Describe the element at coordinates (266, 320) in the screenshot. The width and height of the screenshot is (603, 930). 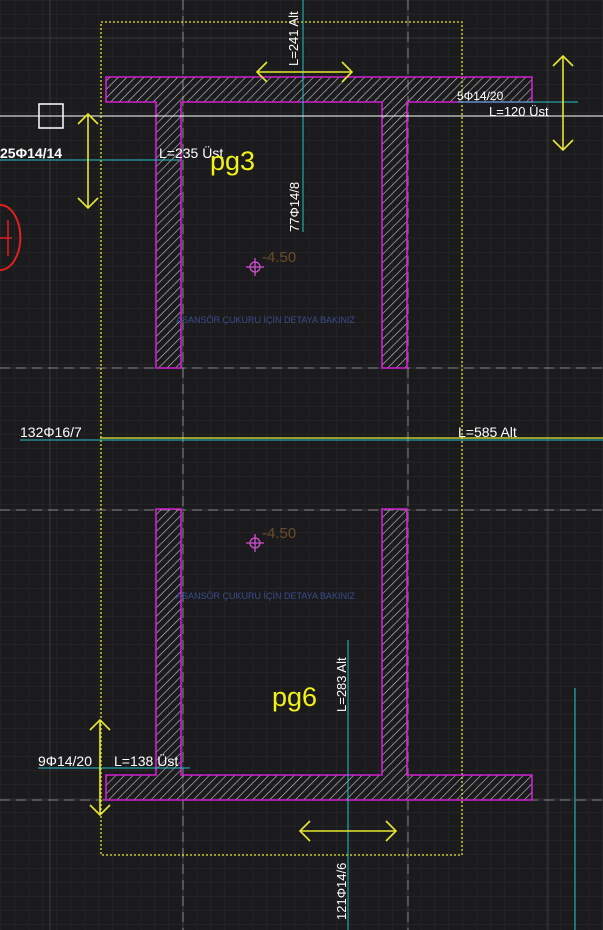
I see `upper-pit-note: ASANSÖR ÇUKURU İÇİN DETAYA BAKINIZ` at that location.